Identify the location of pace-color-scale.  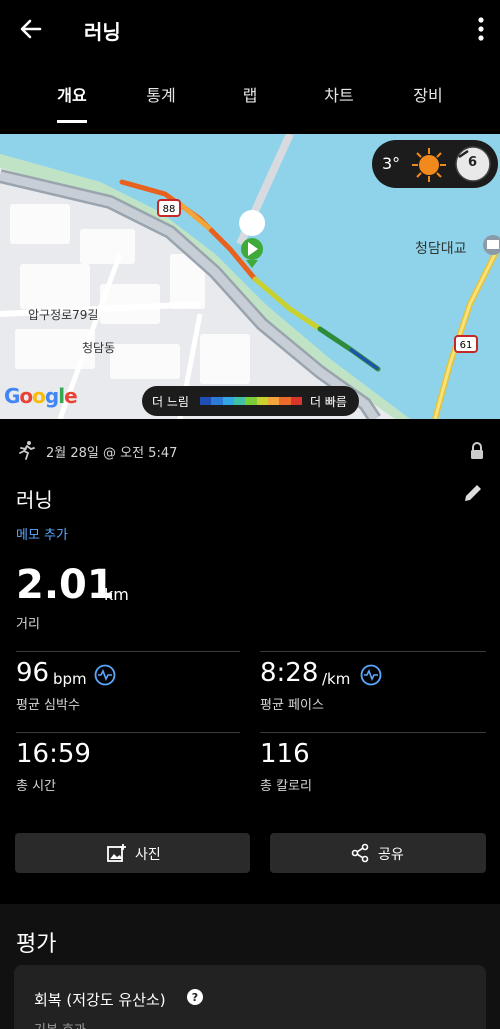
(251, 401).